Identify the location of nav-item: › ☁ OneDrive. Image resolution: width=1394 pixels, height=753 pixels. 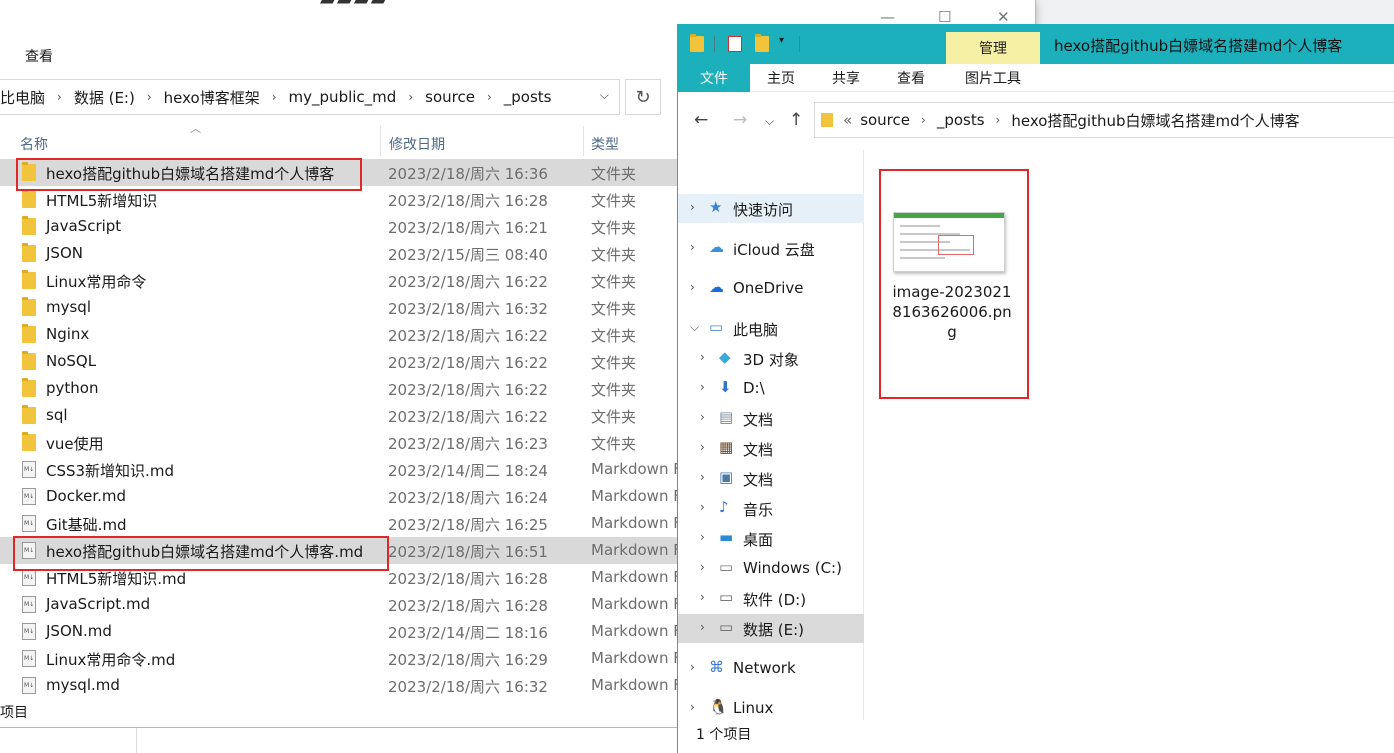
(771, 288).